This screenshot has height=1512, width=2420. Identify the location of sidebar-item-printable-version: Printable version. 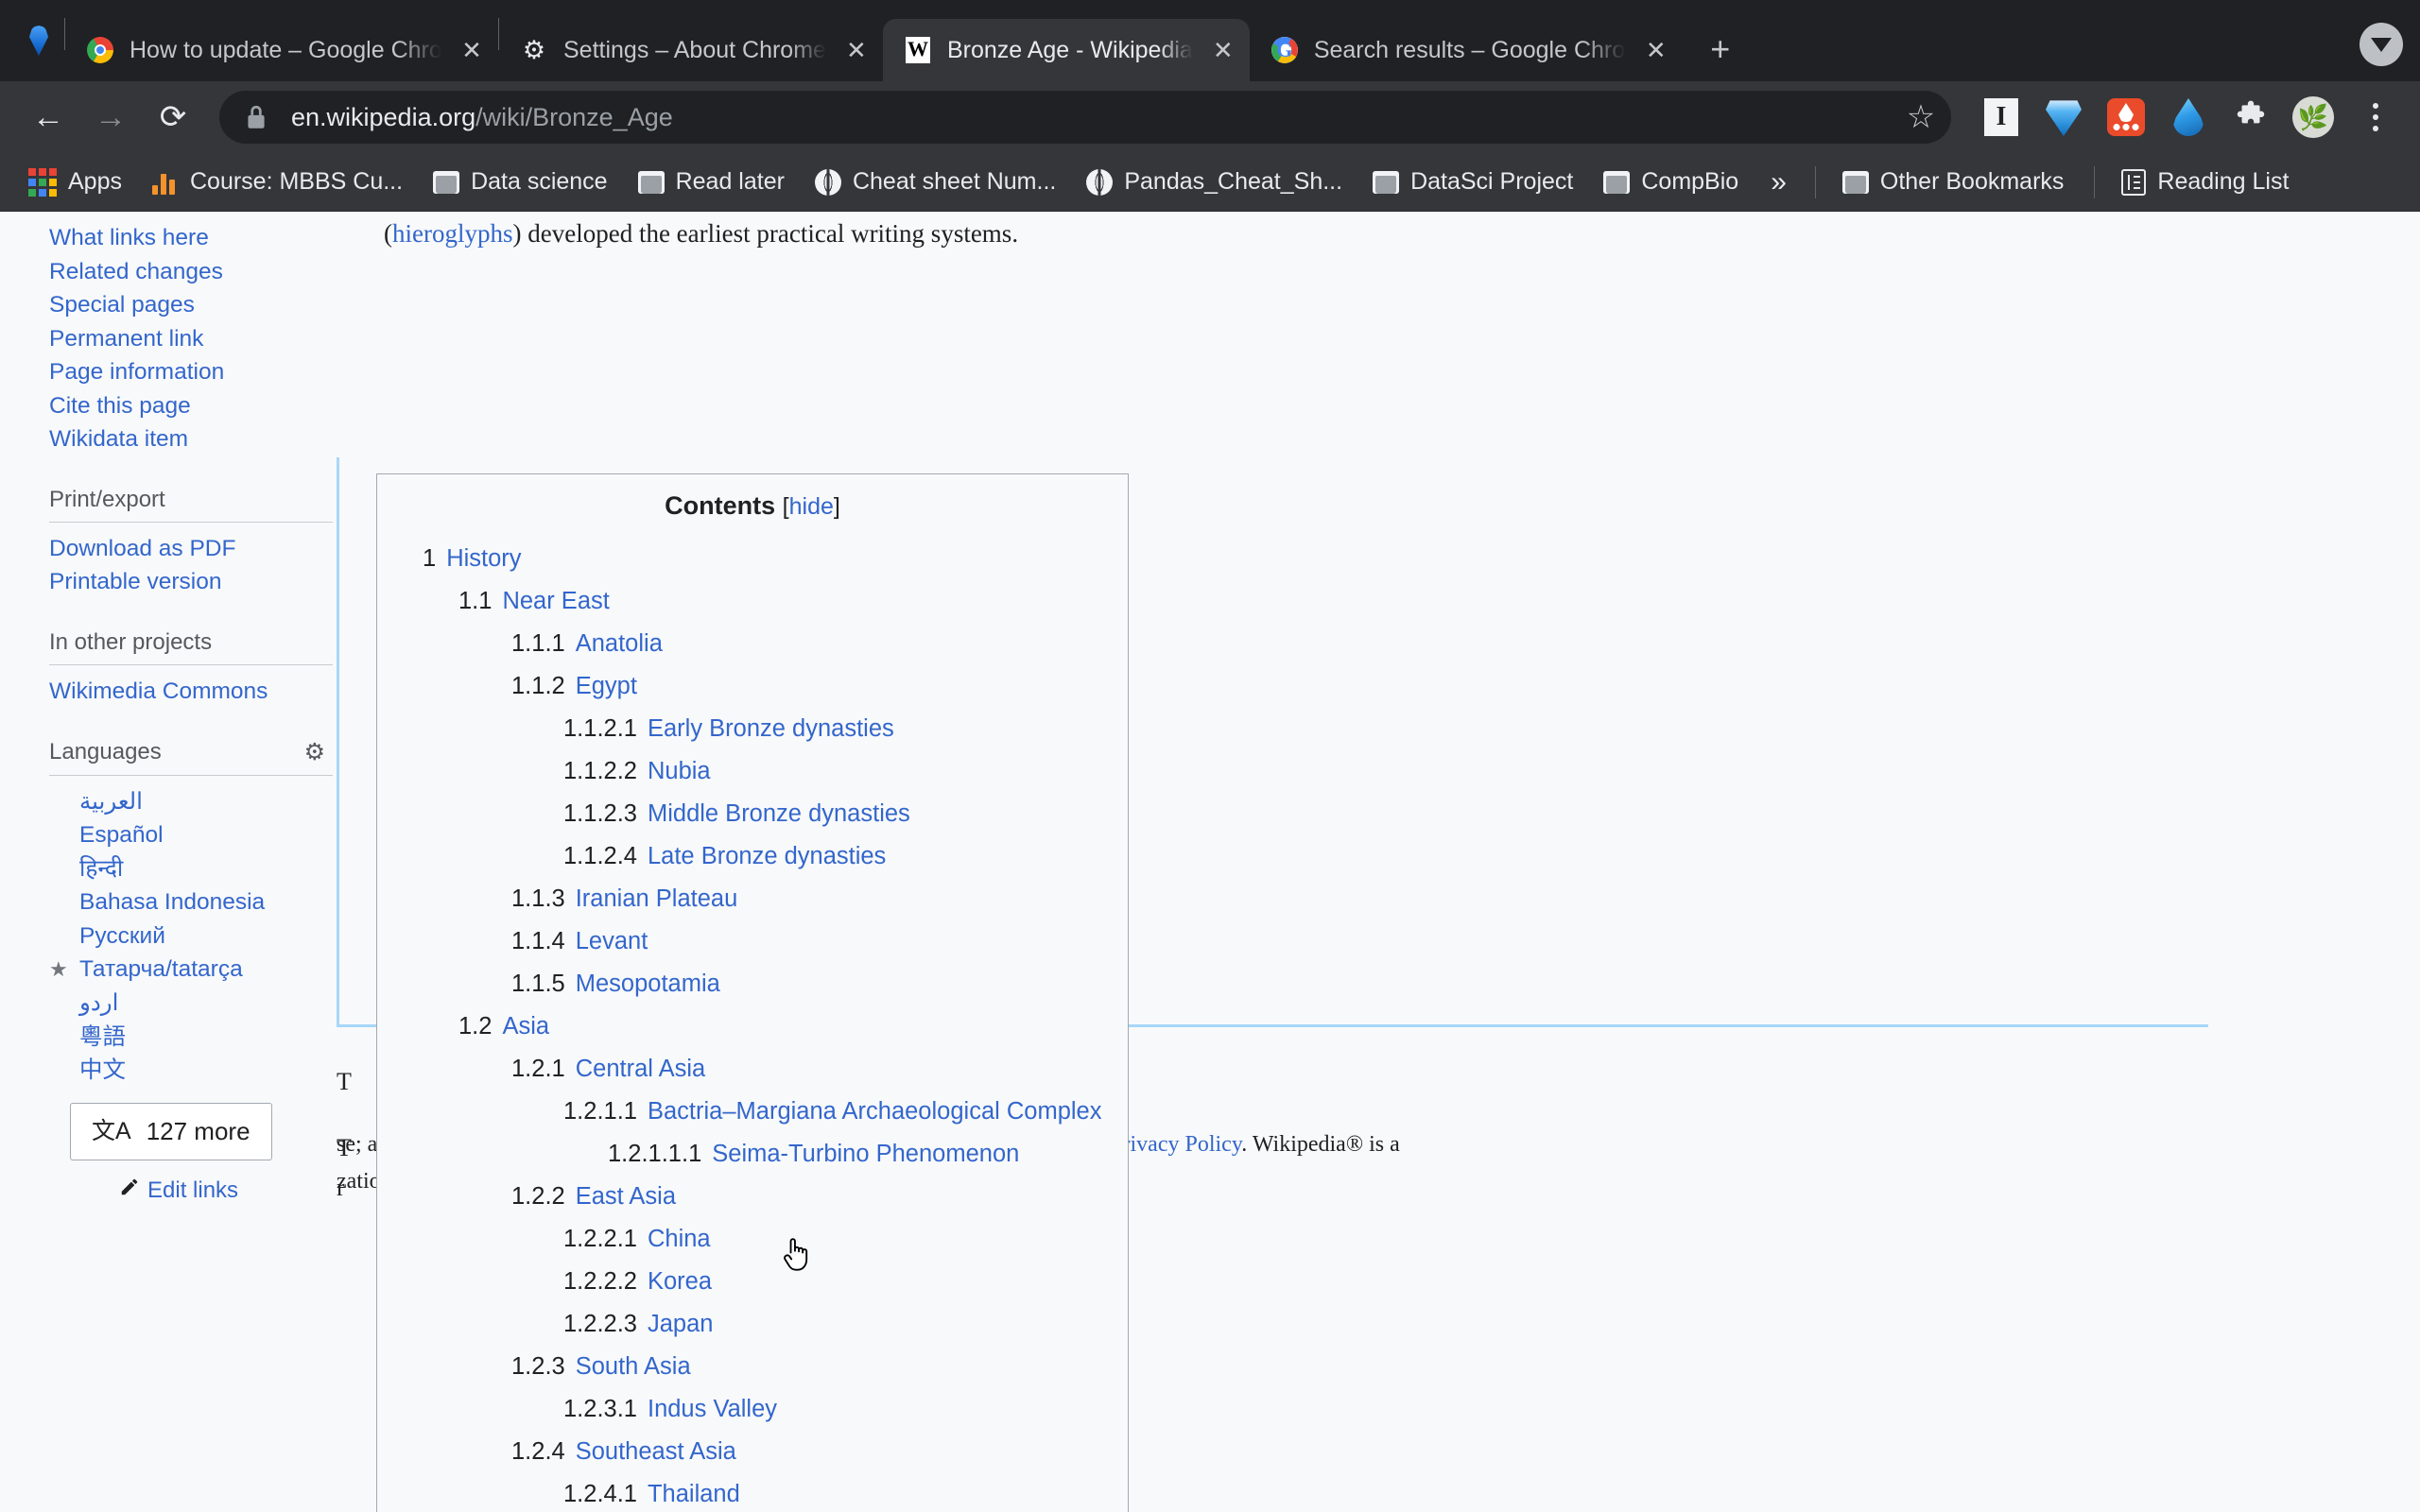
(191, 582).